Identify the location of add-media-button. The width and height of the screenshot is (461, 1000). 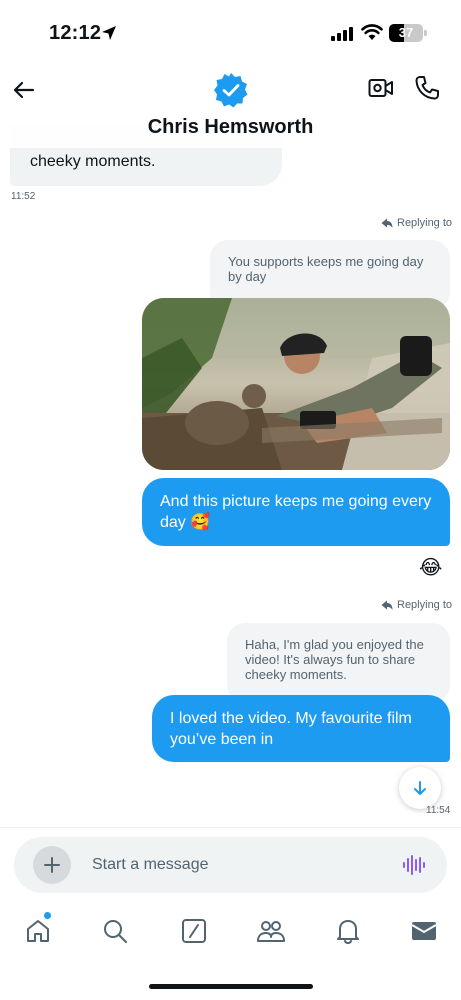
(52, 865).